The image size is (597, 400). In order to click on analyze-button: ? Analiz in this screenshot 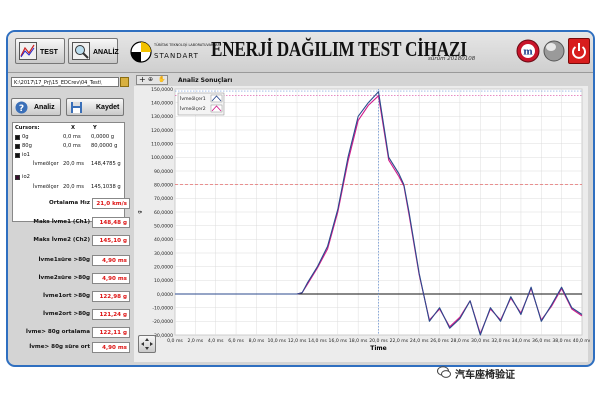, I will do `click(36, 107)`.